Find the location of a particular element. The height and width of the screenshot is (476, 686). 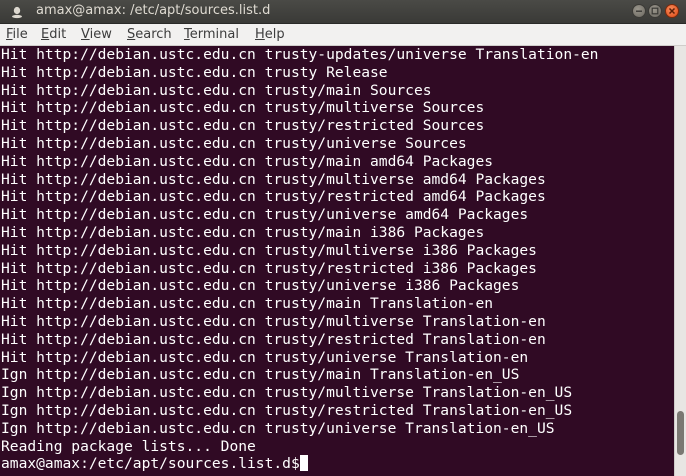

maximize-icon is located at coordinates (655, 11).